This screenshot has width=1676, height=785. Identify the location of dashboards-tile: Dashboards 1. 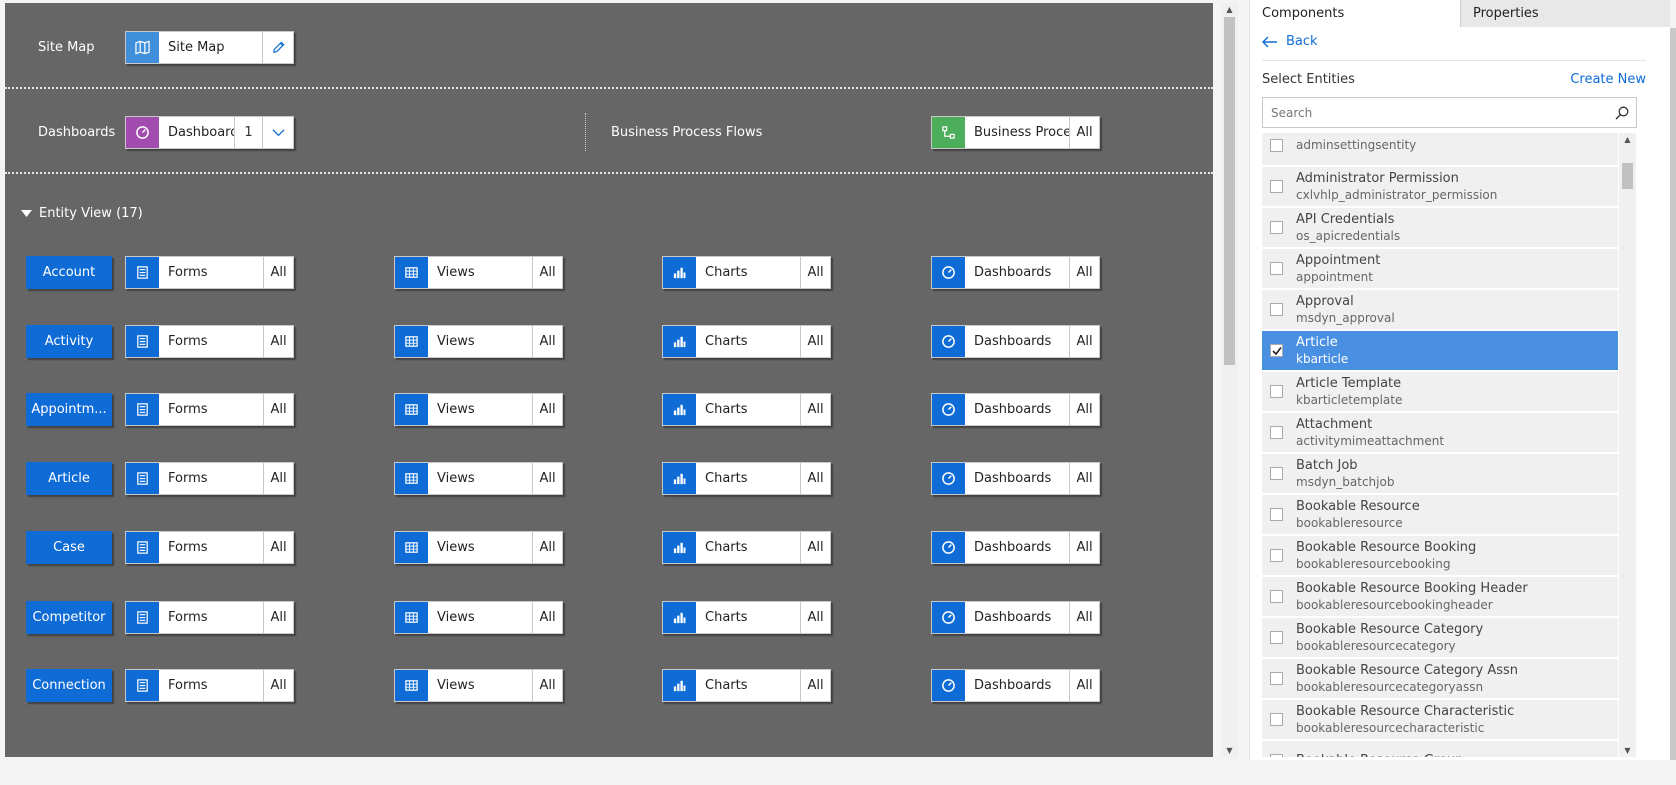
(209, 132).